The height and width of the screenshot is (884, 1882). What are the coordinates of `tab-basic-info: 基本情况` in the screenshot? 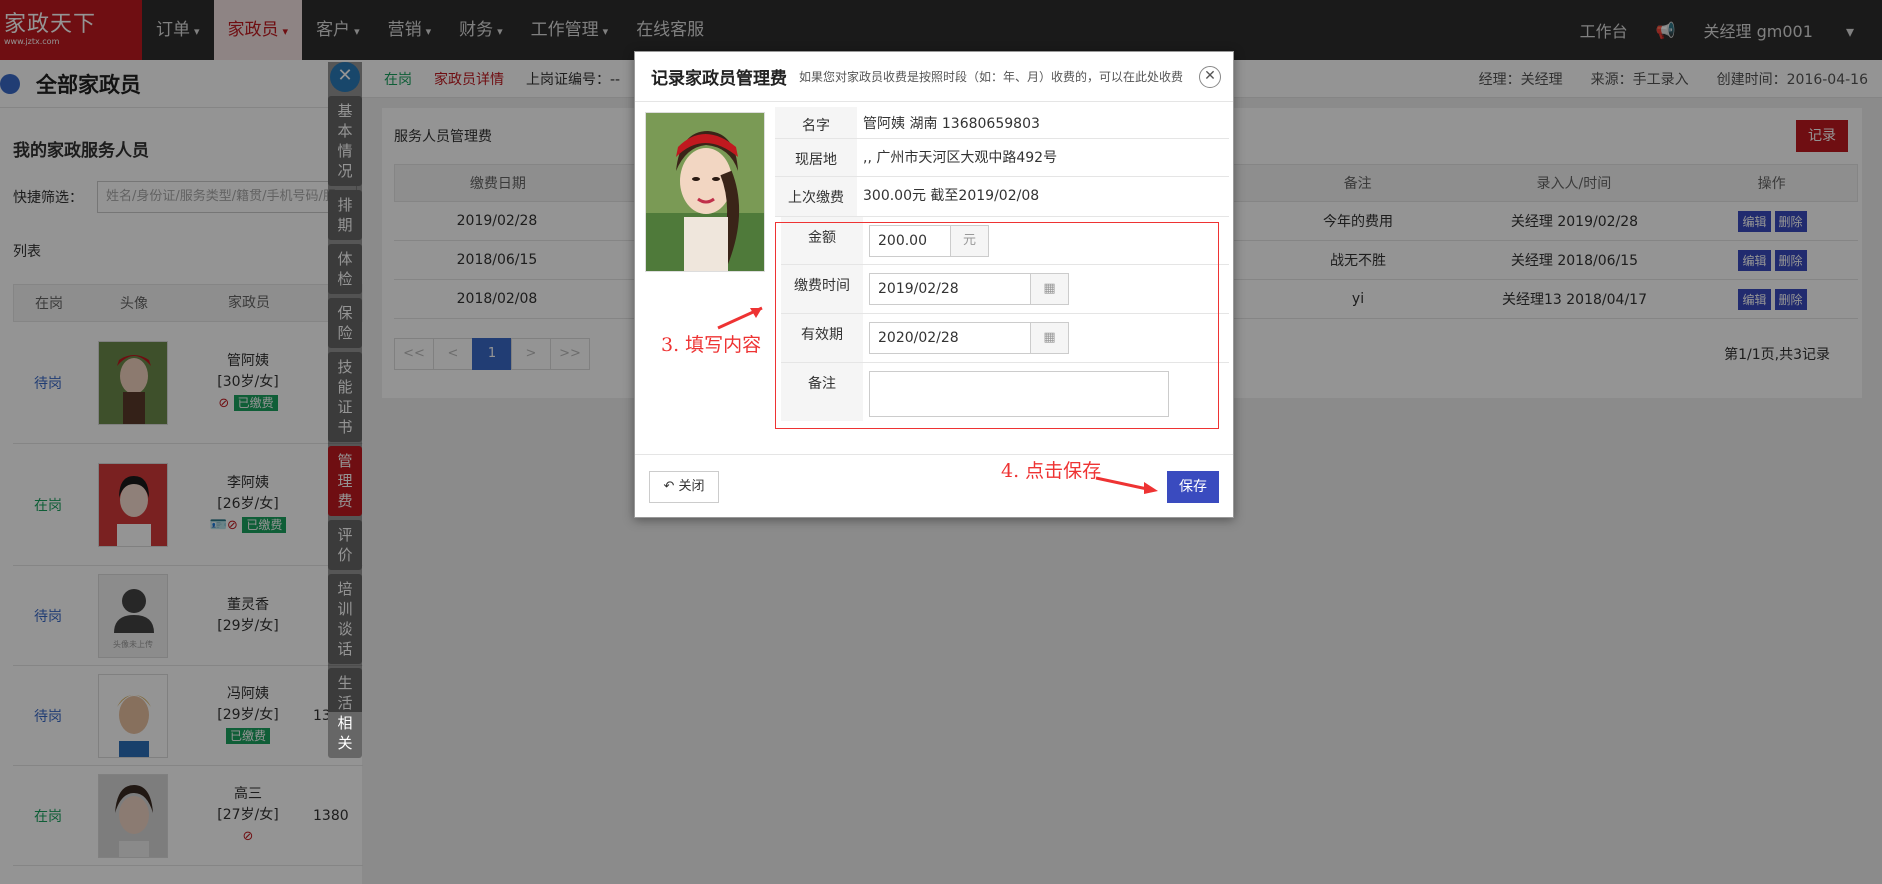 It's located at (345, 141).